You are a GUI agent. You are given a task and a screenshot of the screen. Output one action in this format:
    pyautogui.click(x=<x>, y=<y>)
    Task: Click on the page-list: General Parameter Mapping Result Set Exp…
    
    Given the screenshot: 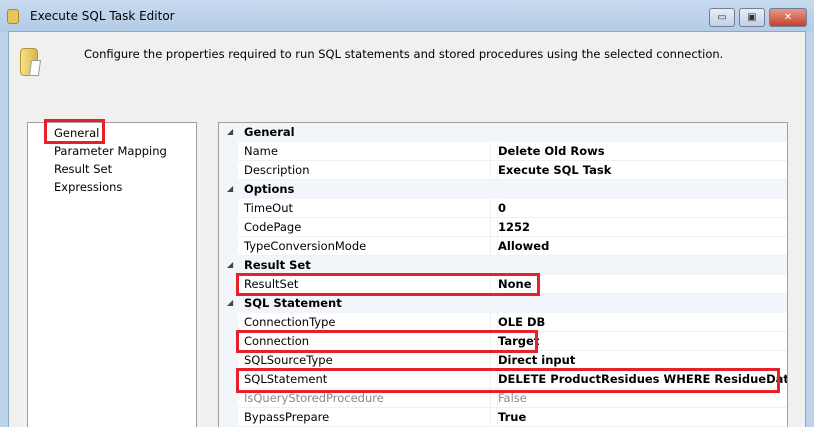 What is the action you would take?
    pyautogui.click(x=112, y=274)
    